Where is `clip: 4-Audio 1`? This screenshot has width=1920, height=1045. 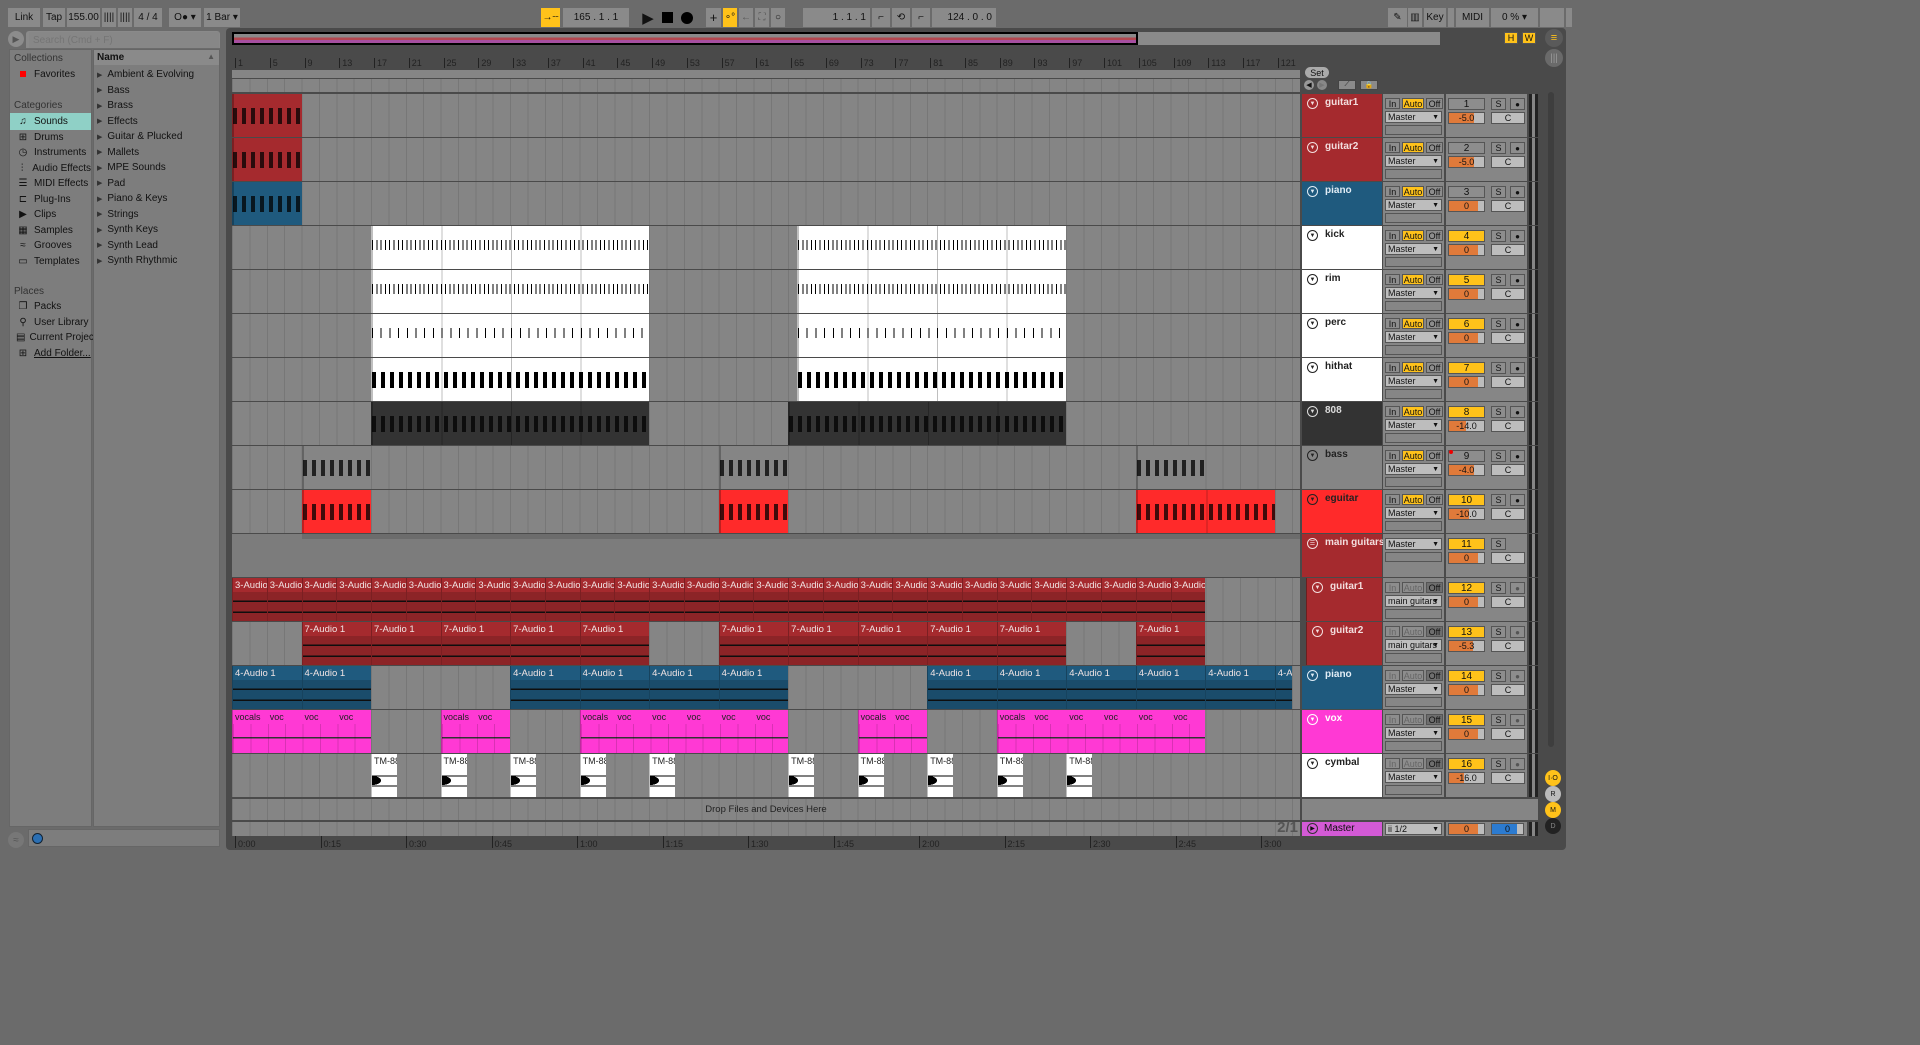
clip: 4-Audio 1 is located at coordinates (267, 687).